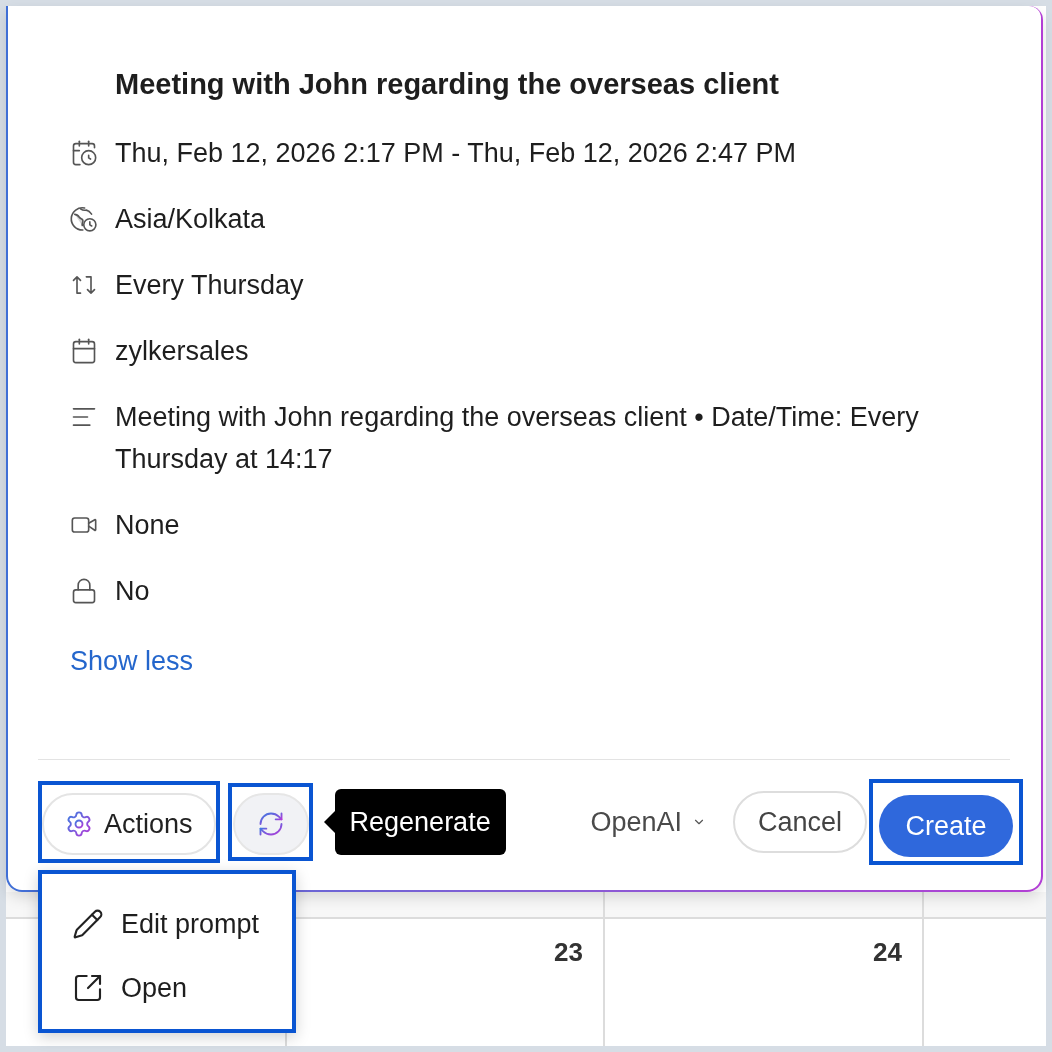  I want to click on lock-icon, so click(84, 591).